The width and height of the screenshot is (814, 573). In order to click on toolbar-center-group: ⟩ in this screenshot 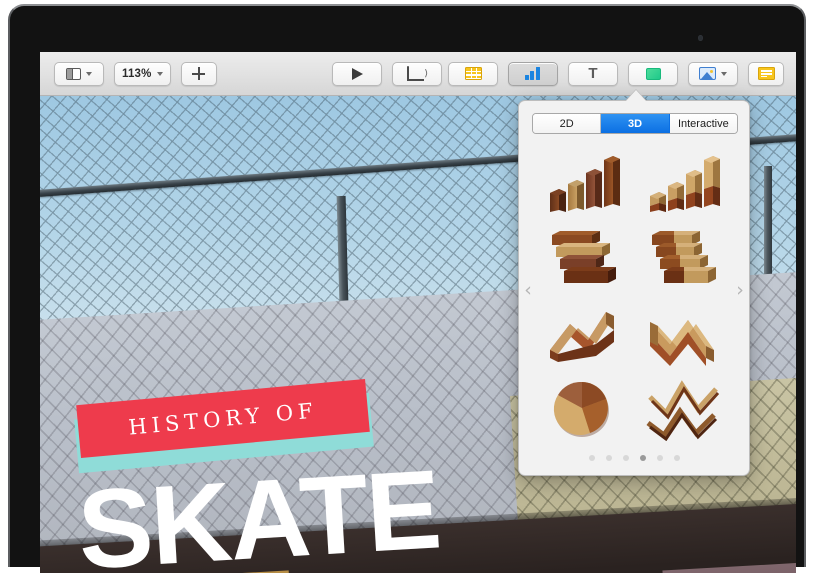, I will do `click(387, 73)`.